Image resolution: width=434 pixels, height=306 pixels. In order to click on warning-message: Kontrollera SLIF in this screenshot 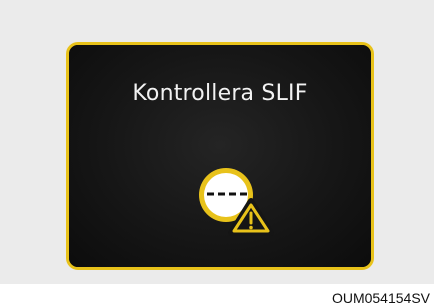, I will do `click(220, 93)`.